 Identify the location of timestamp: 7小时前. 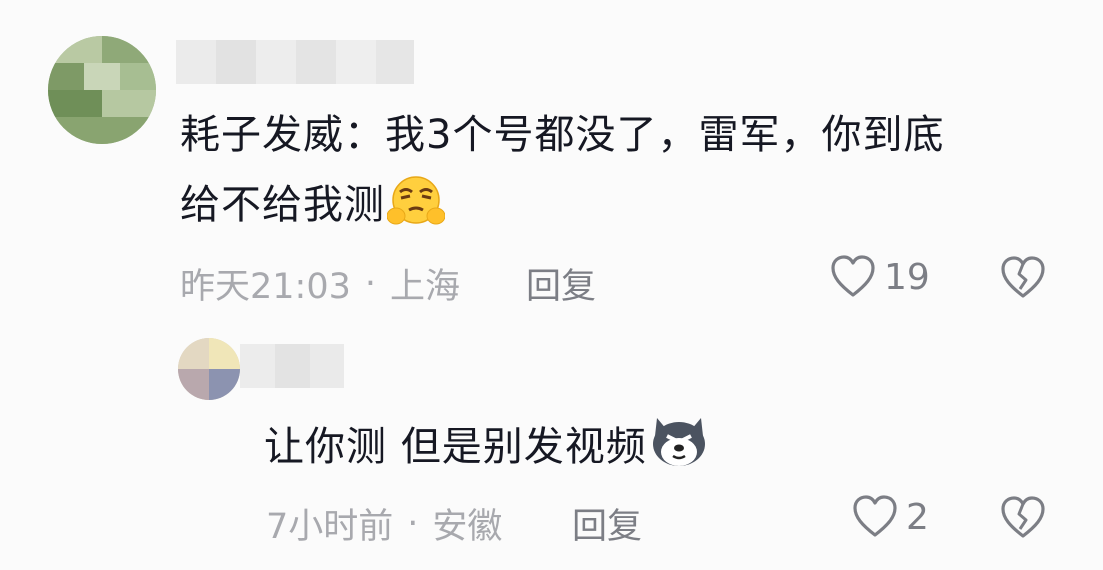
(330, 527).